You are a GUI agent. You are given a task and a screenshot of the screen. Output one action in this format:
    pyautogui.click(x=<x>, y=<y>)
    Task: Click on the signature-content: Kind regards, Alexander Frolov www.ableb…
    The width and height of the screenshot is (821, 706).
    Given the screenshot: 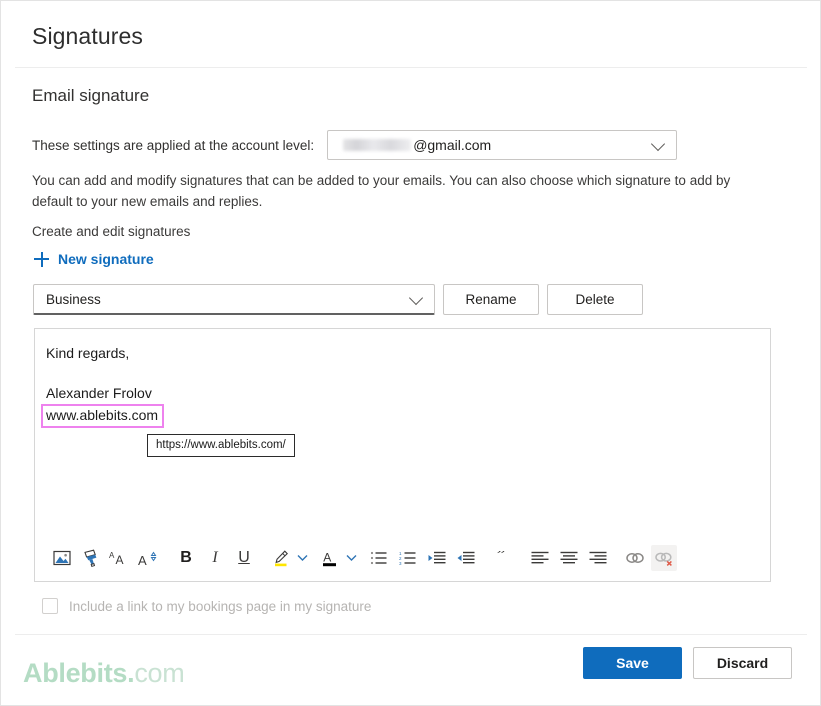 What is the action you would take?
    pyautogui.click(x=400, y=385)
    